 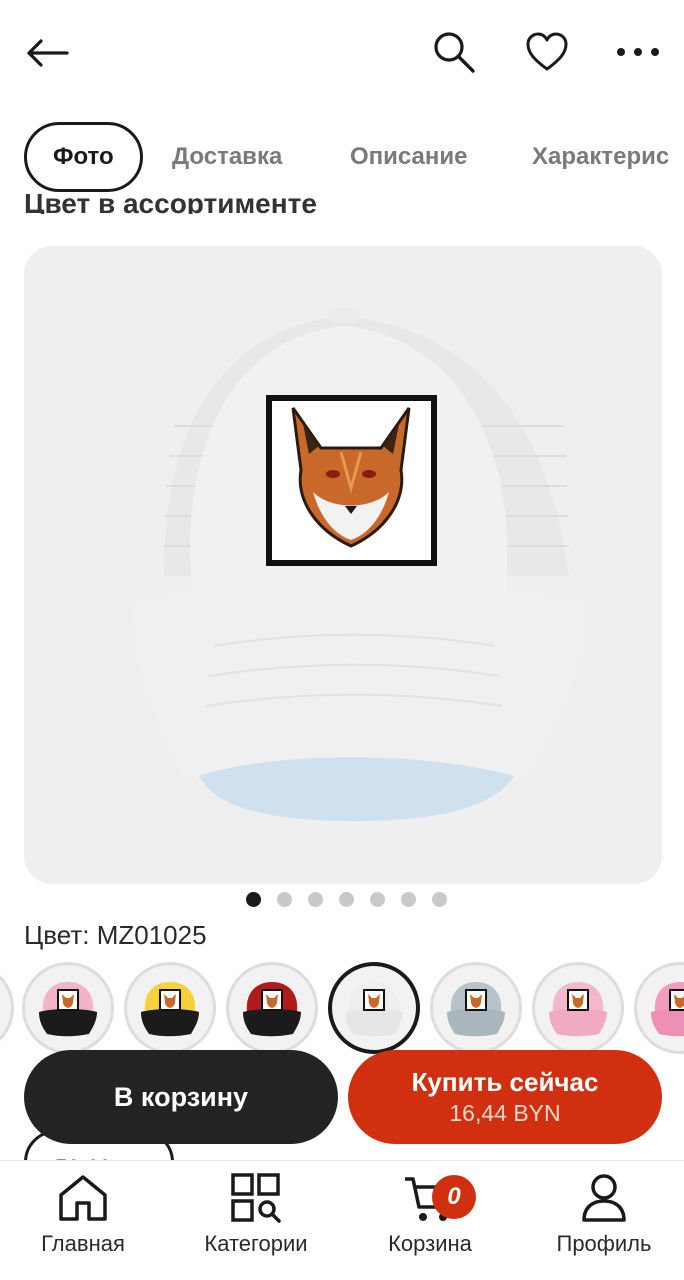 I want to click on search-icon, so click(x=454, y=52).